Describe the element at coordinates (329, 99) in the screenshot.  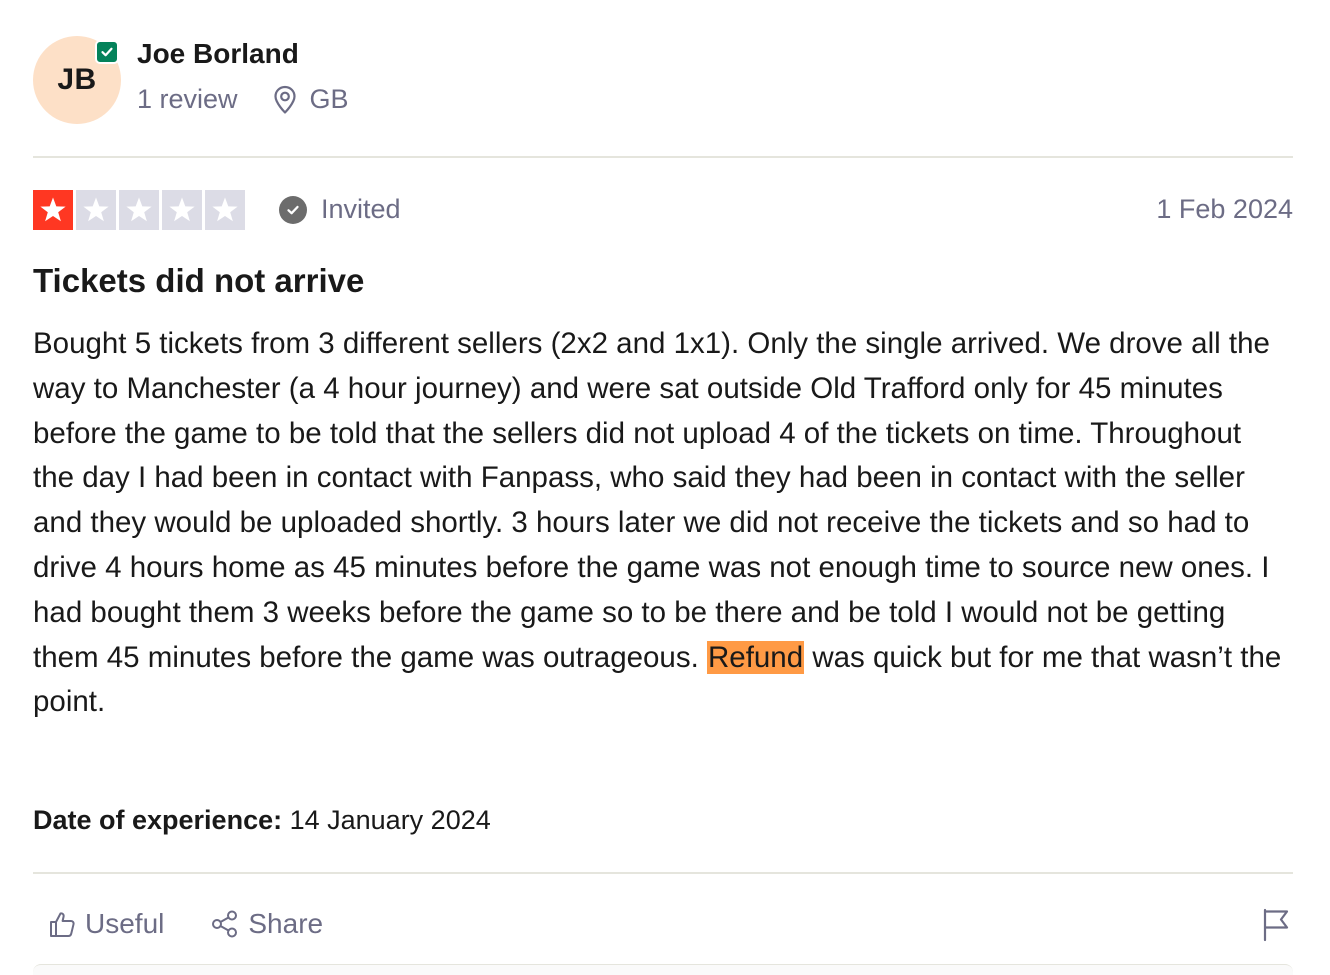
I see `reviewer-country: GB` at that location.